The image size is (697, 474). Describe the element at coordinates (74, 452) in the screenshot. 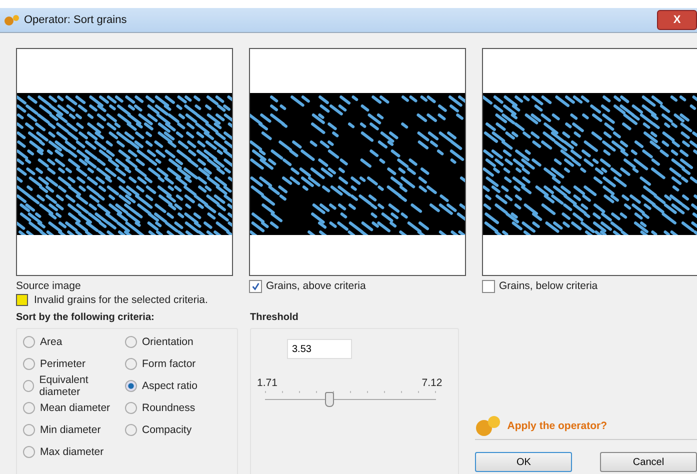

I see `radio-option: Max diameter` at that location.